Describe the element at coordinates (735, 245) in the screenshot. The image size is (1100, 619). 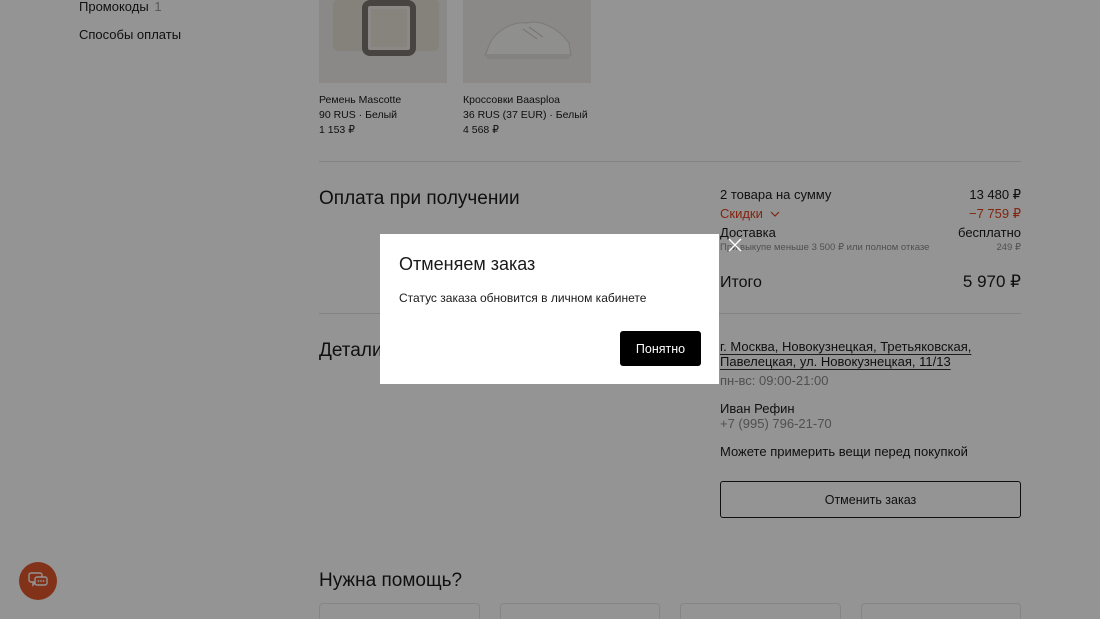
I see `close-icon` at that location.